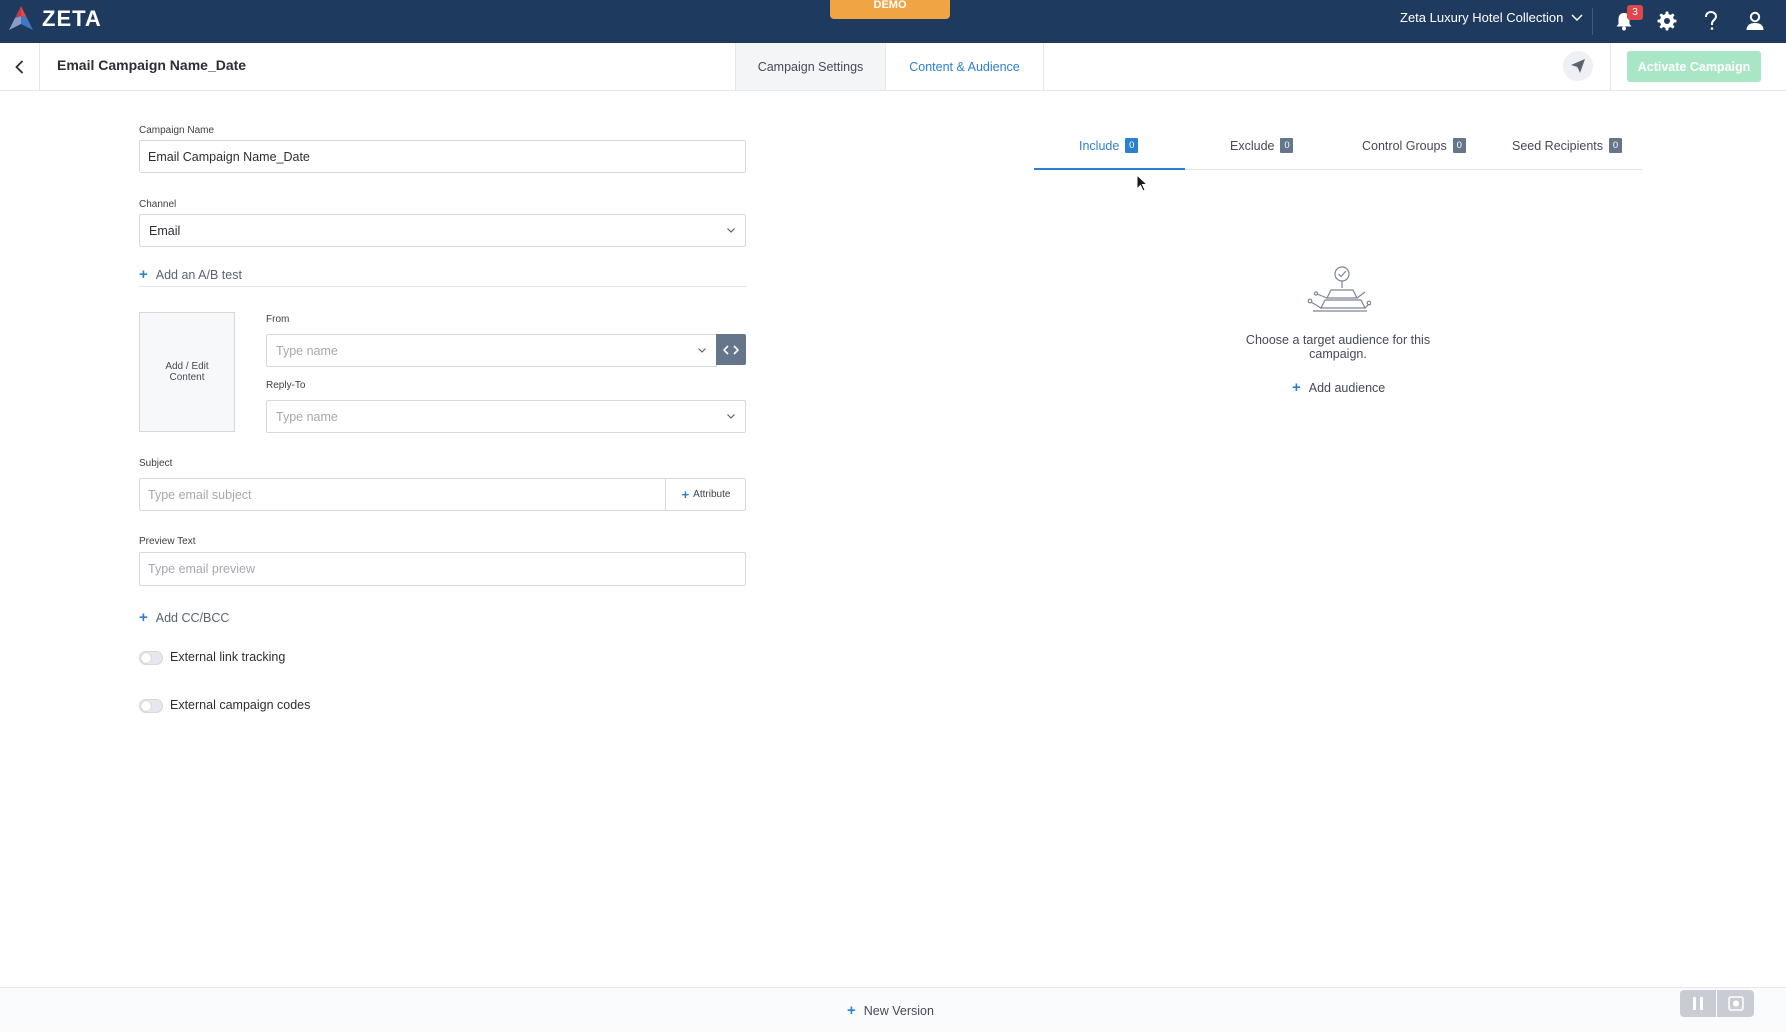 Image resolution: width=1786 pixels, height=1032 pixels. What do you see at coordinates (1558, 145) in the screenshot?
I see `tab-seed-recipients-label: Seed Recipients` at bounding box center [1558, 145].